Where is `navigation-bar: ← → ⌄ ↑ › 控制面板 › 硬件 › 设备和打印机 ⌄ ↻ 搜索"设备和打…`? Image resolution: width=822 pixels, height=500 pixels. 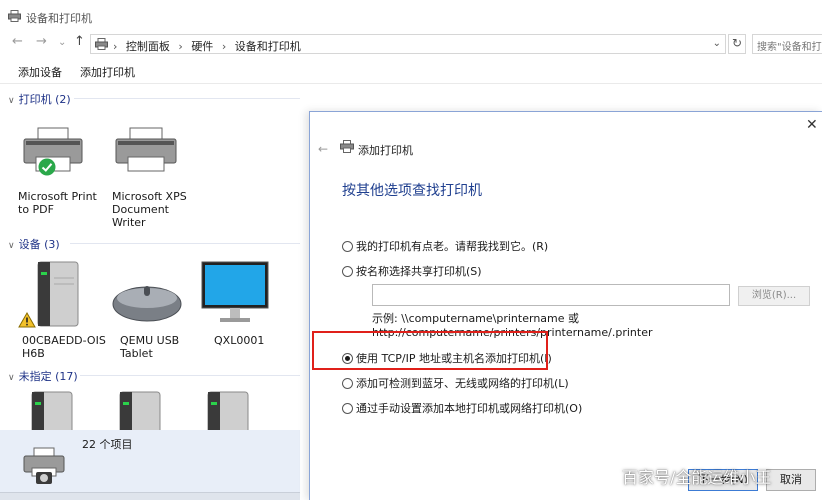 navigation-bar: ← → ⌄ ↑ › 控制面板 › 硬件 › 设备和打印机 ⌄ ↻ 搜索"设备和打… is located at coordinates (411, 43).